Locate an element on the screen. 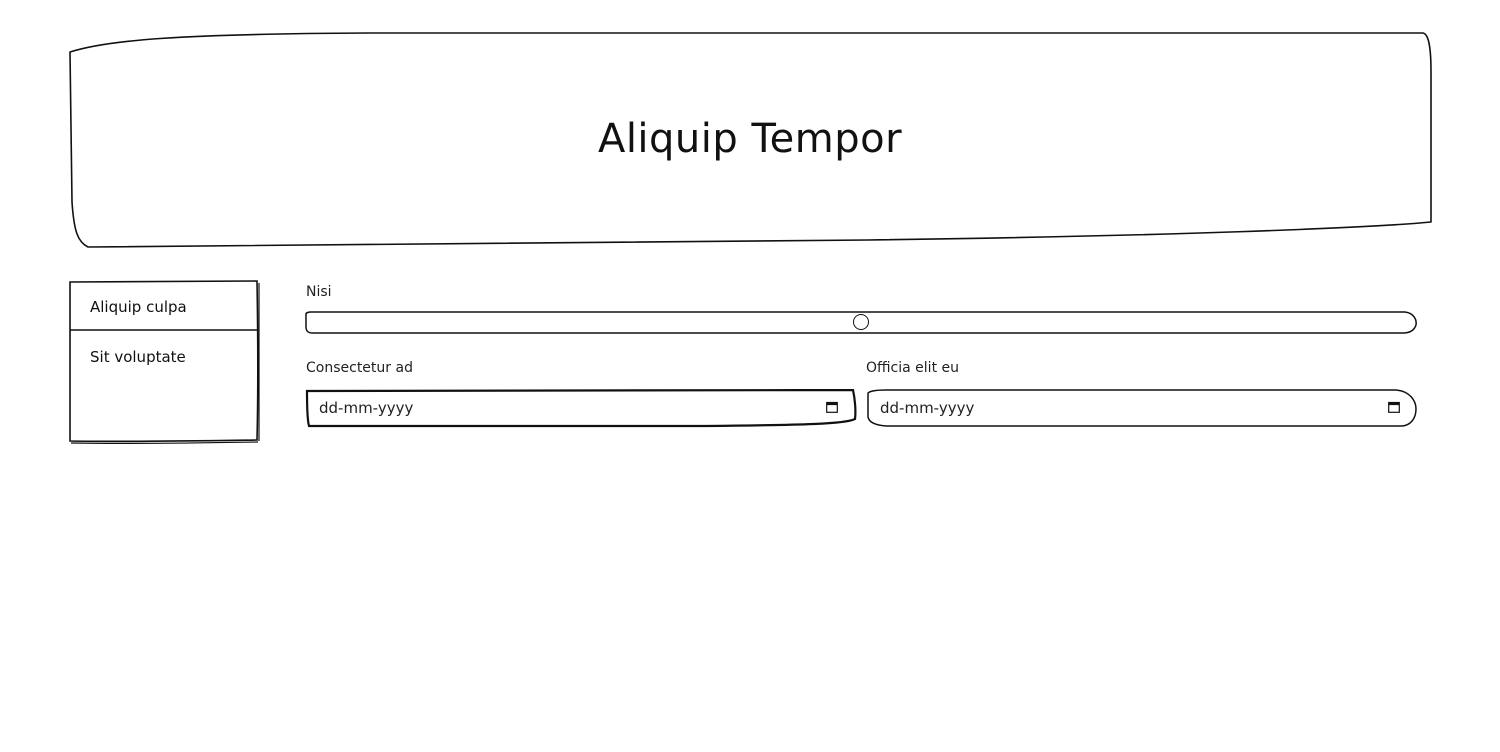  slider-thumb is located at coordinates (861, 322).